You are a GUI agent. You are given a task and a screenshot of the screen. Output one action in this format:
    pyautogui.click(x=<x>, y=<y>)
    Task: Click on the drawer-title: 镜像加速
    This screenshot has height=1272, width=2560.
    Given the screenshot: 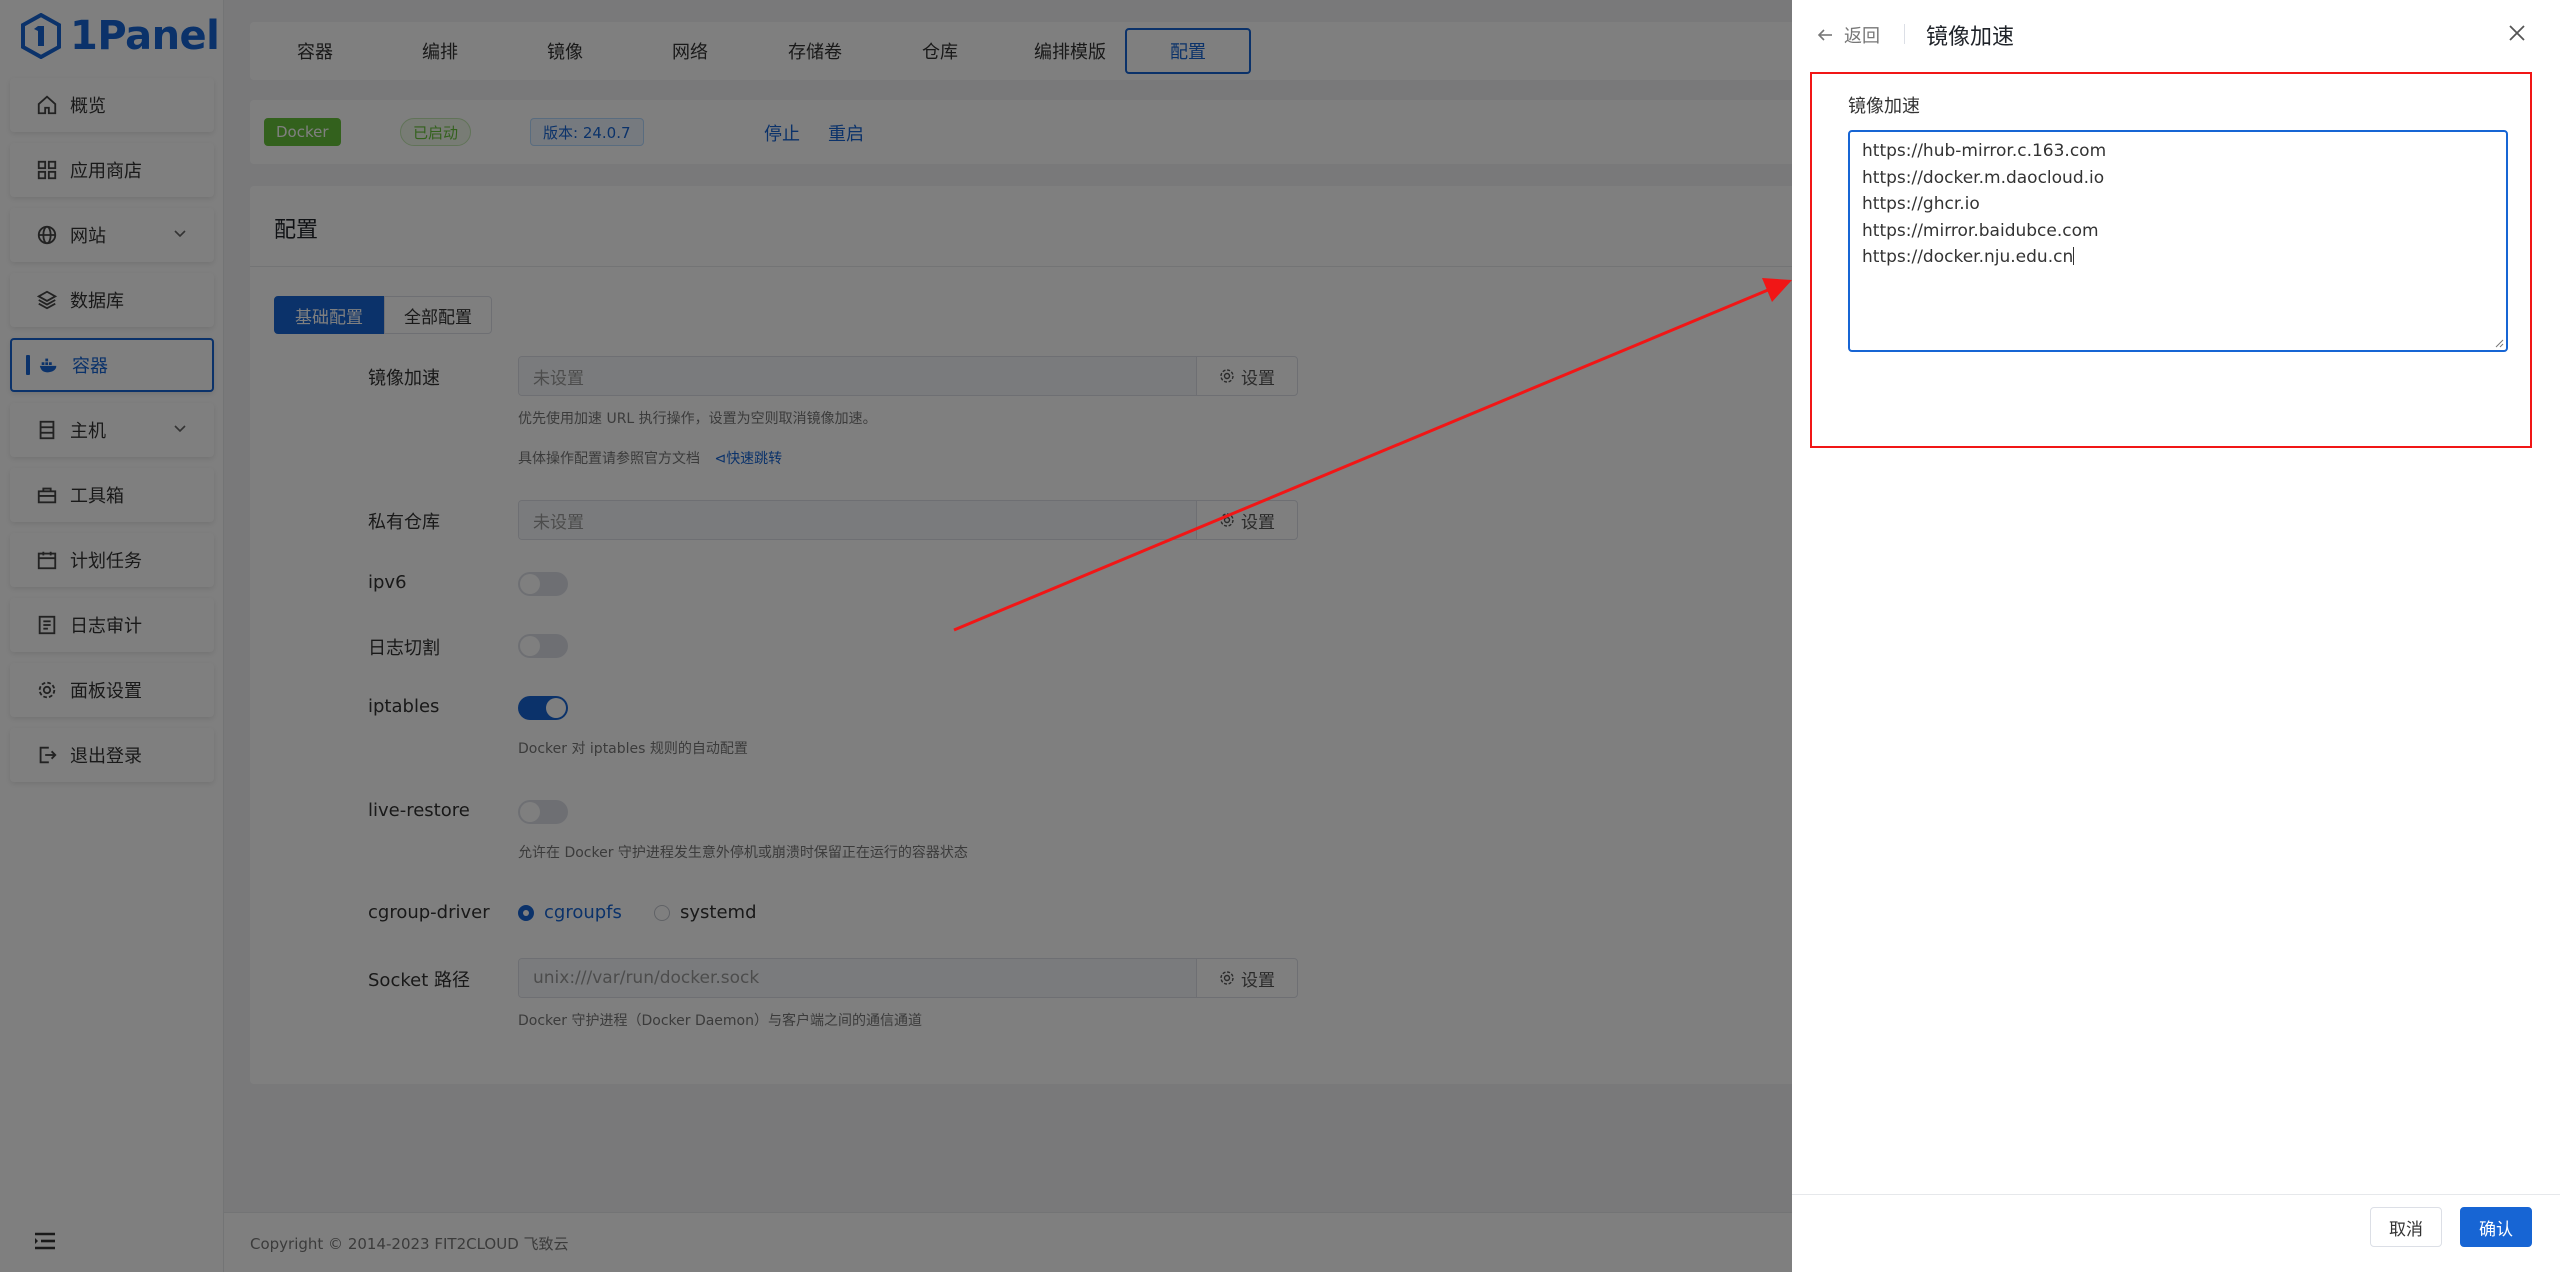 What is the action you would take?
    pyautogui.click(x=1970, y=37)
    